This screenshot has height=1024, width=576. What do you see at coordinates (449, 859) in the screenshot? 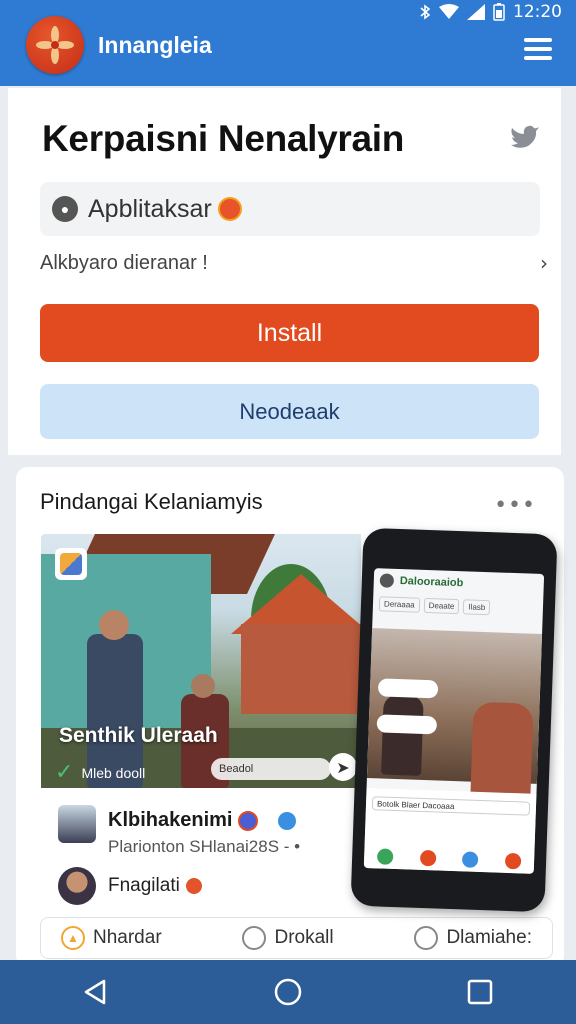
I see `phone-nav` at bounding box center [449, 859].